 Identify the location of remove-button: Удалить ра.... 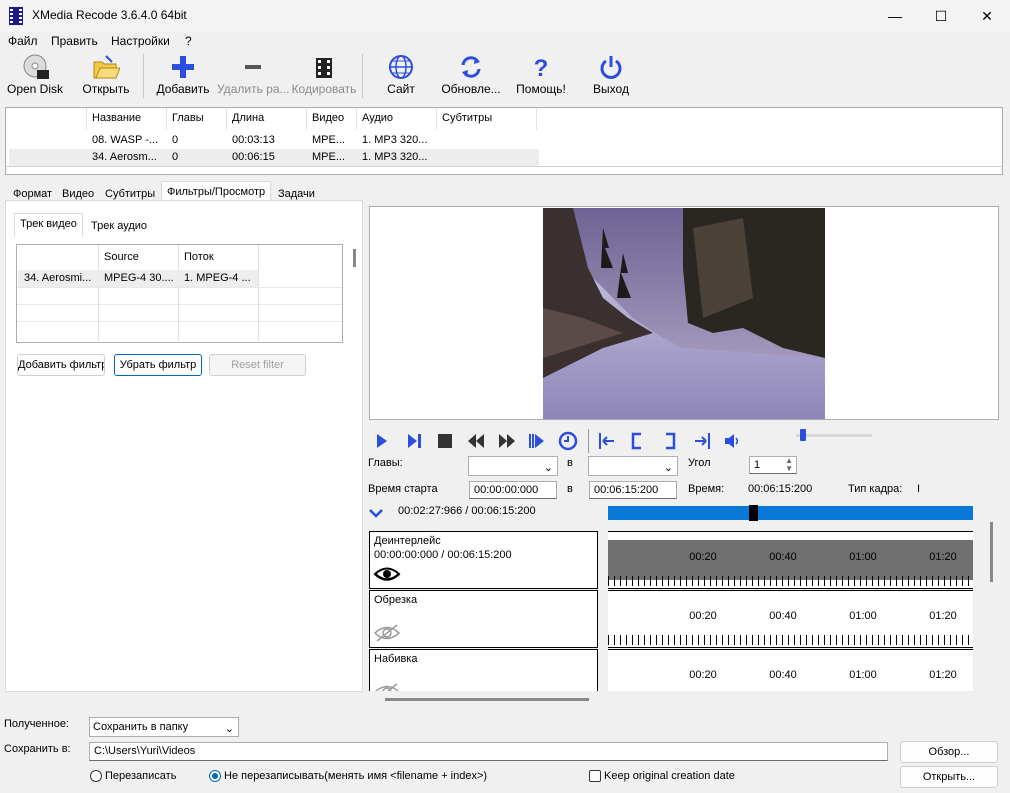
(253, 76).